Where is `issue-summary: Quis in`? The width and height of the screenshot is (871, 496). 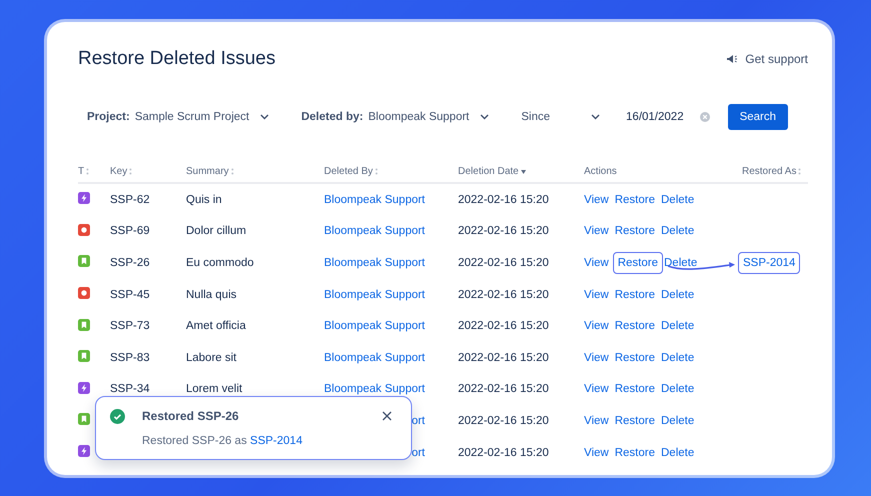 issue-summary: Quis in is located at coordinates (204, 200).